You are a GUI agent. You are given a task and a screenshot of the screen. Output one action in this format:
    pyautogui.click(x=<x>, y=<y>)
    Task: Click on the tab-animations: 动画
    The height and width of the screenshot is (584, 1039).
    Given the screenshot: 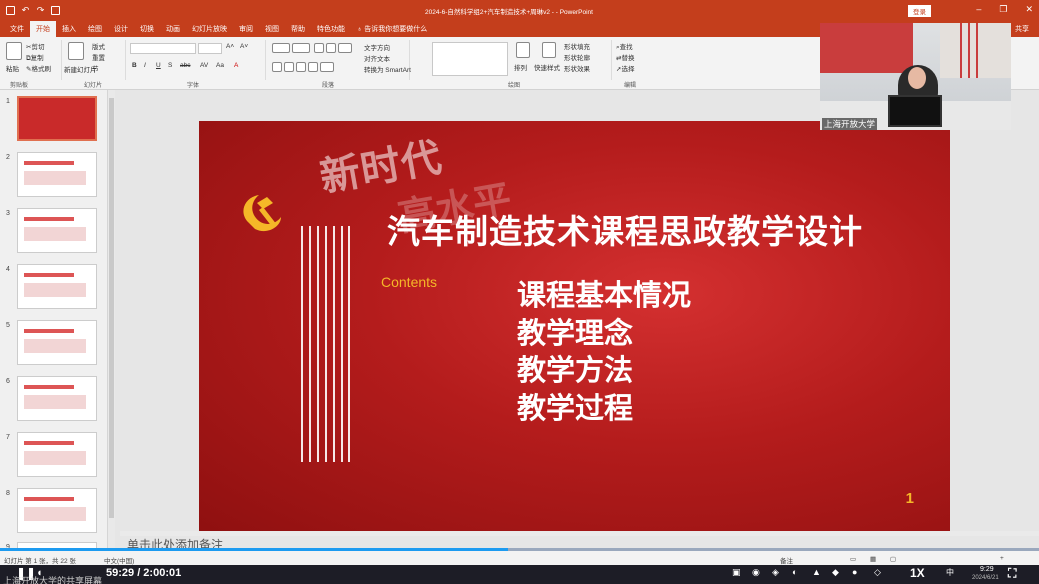 What is the action you would take?
    pyautogui.click(x=173, y=30)
    